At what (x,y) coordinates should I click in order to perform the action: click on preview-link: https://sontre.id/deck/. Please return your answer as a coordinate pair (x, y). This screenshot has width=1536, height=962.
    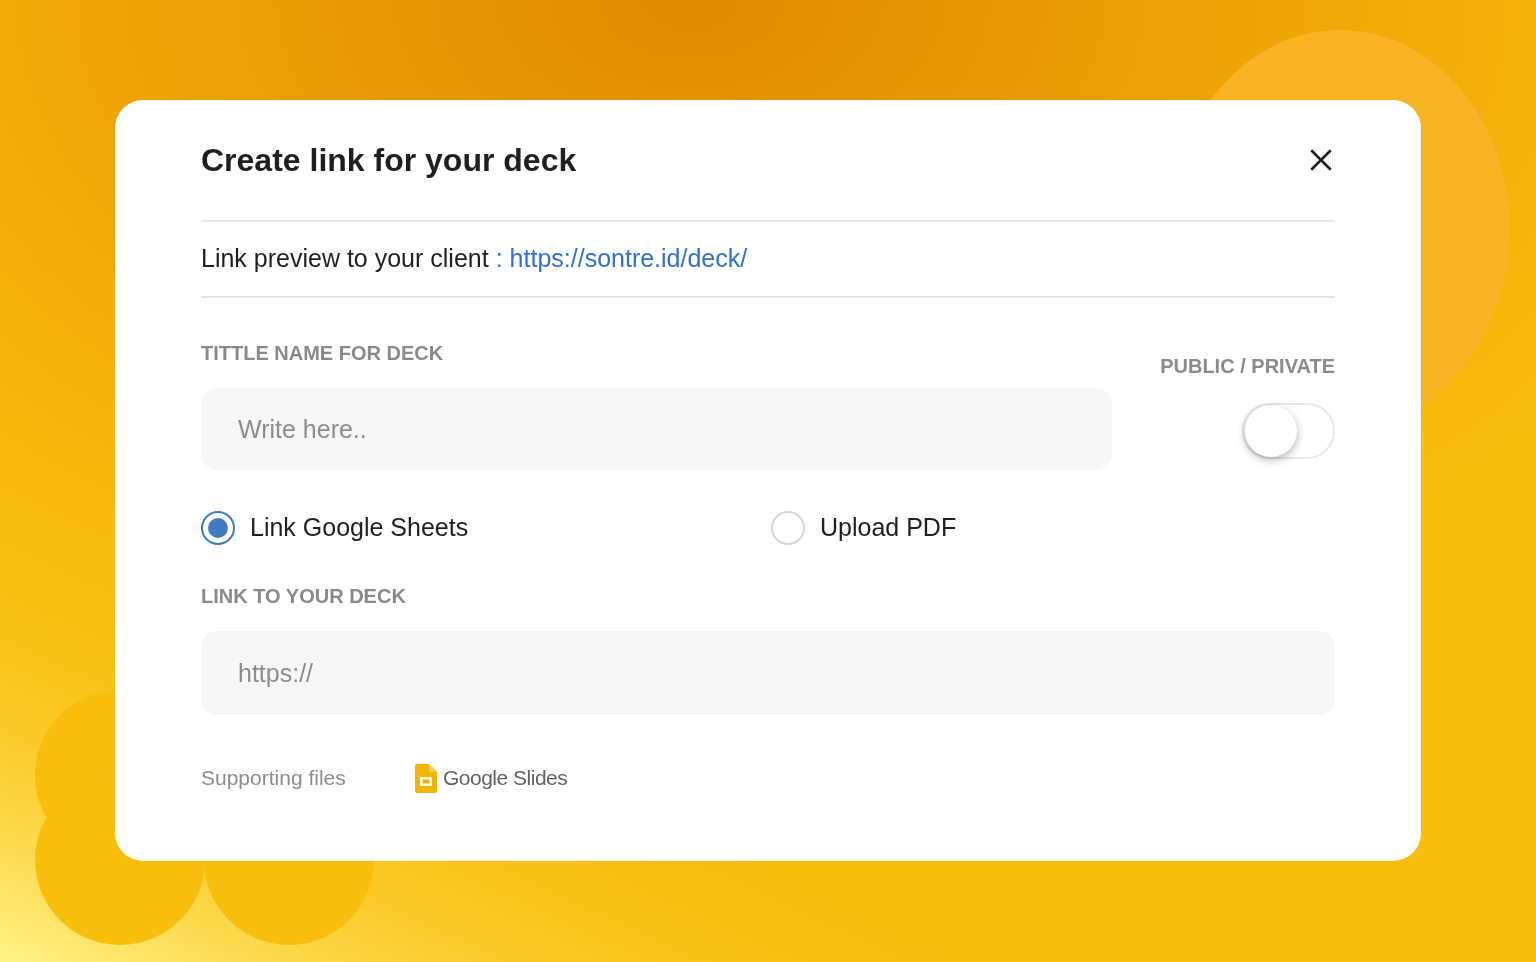
    Looking at the image, I should click on (628, 259).